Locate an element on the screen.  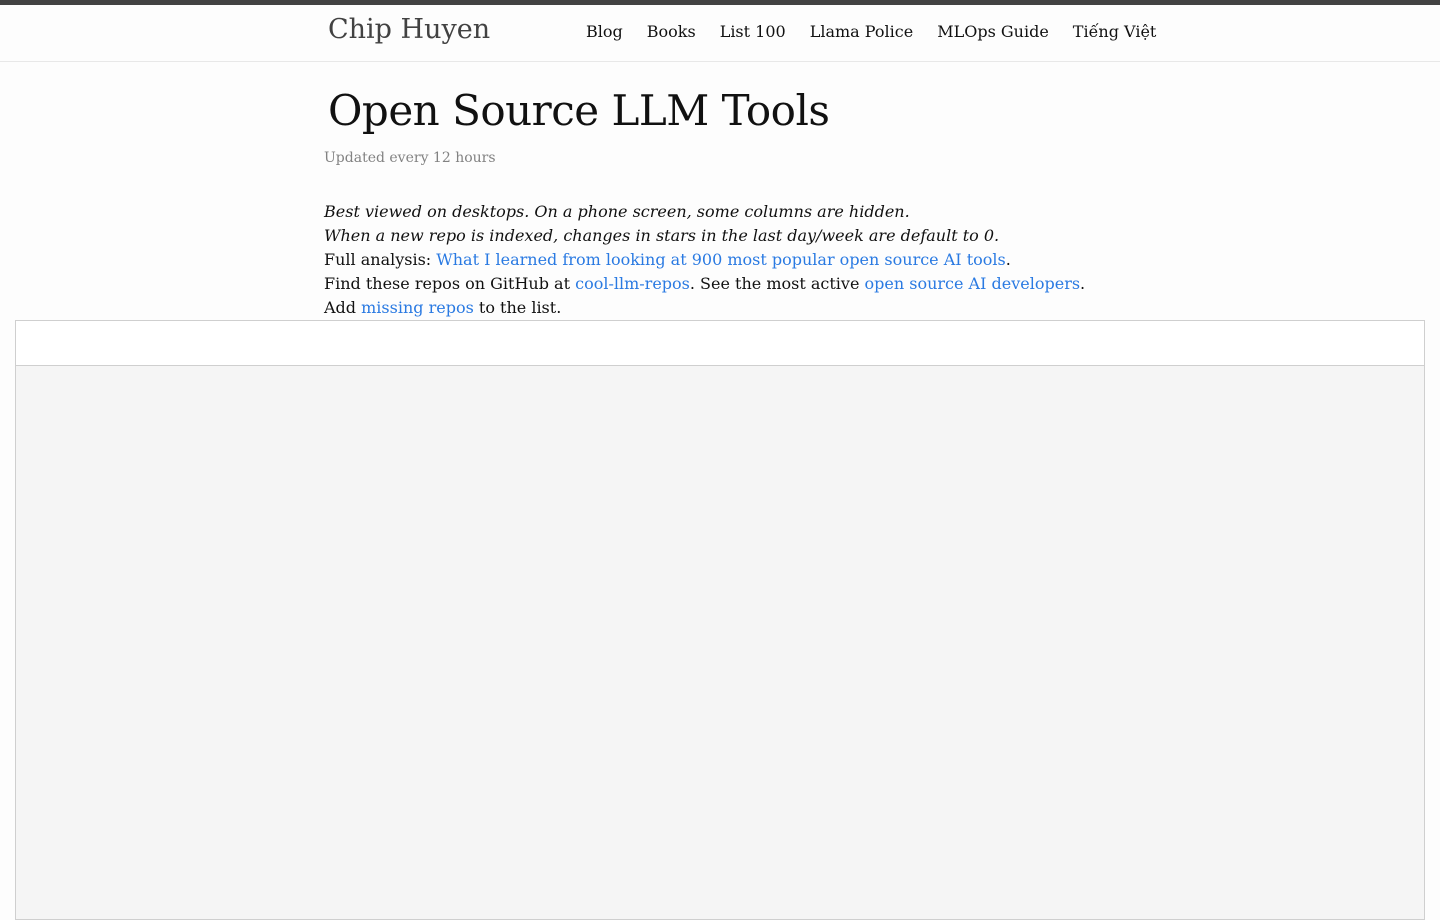
cool-llm-repos-link: cool-llm-repos is located at coordinates (632, 283).